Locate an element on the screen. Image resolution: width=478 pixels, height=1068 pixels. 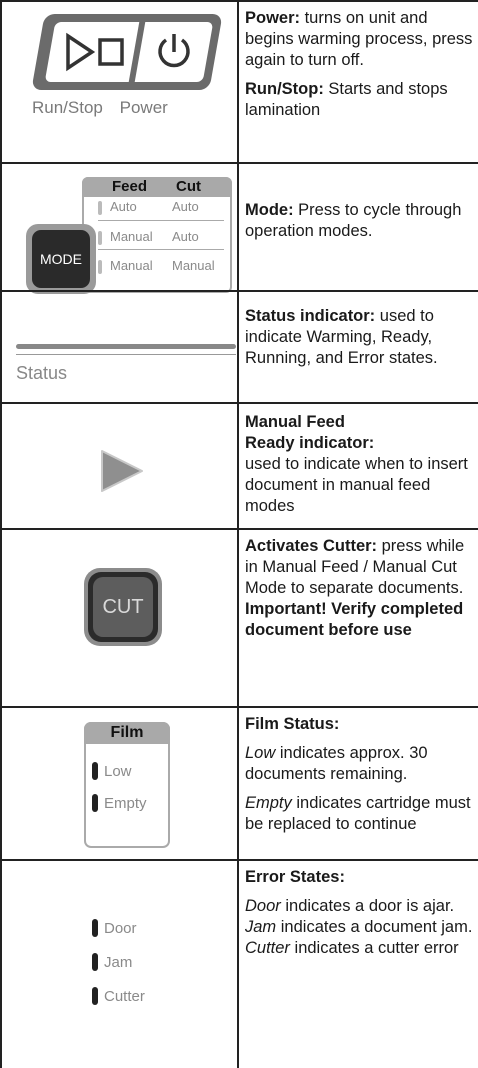
film-low-em: Low is located at coordinates (260, 753).